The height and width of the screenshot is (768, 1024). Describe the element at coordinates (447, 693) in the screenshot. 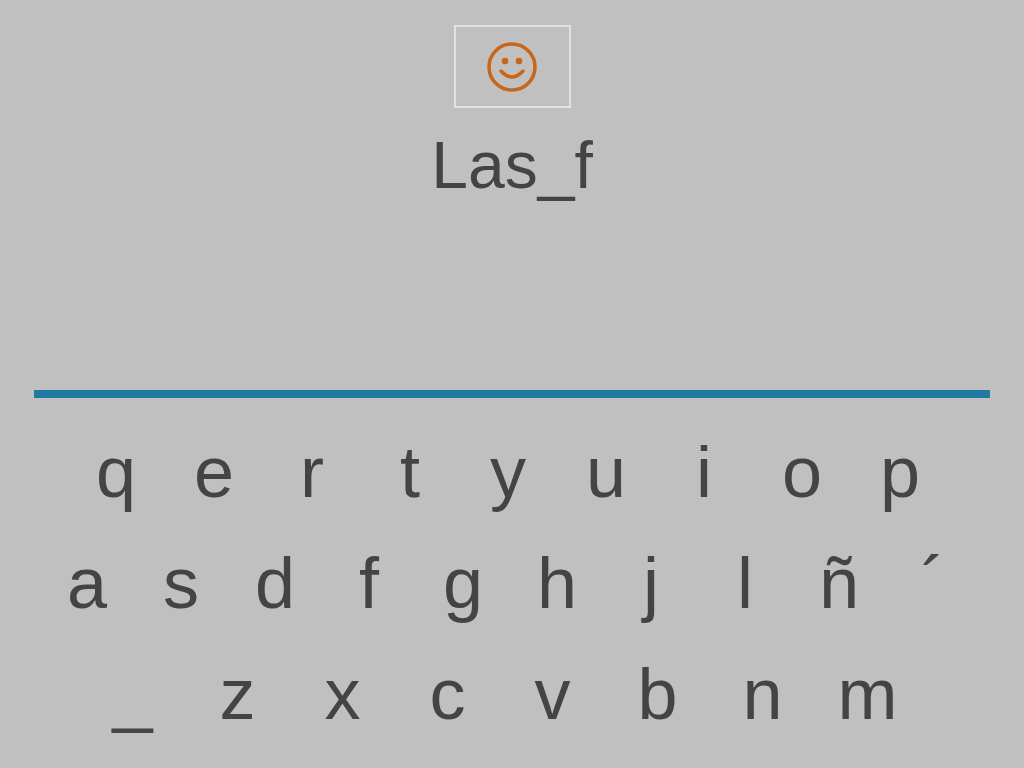

I see `letter-key: c` at that location.